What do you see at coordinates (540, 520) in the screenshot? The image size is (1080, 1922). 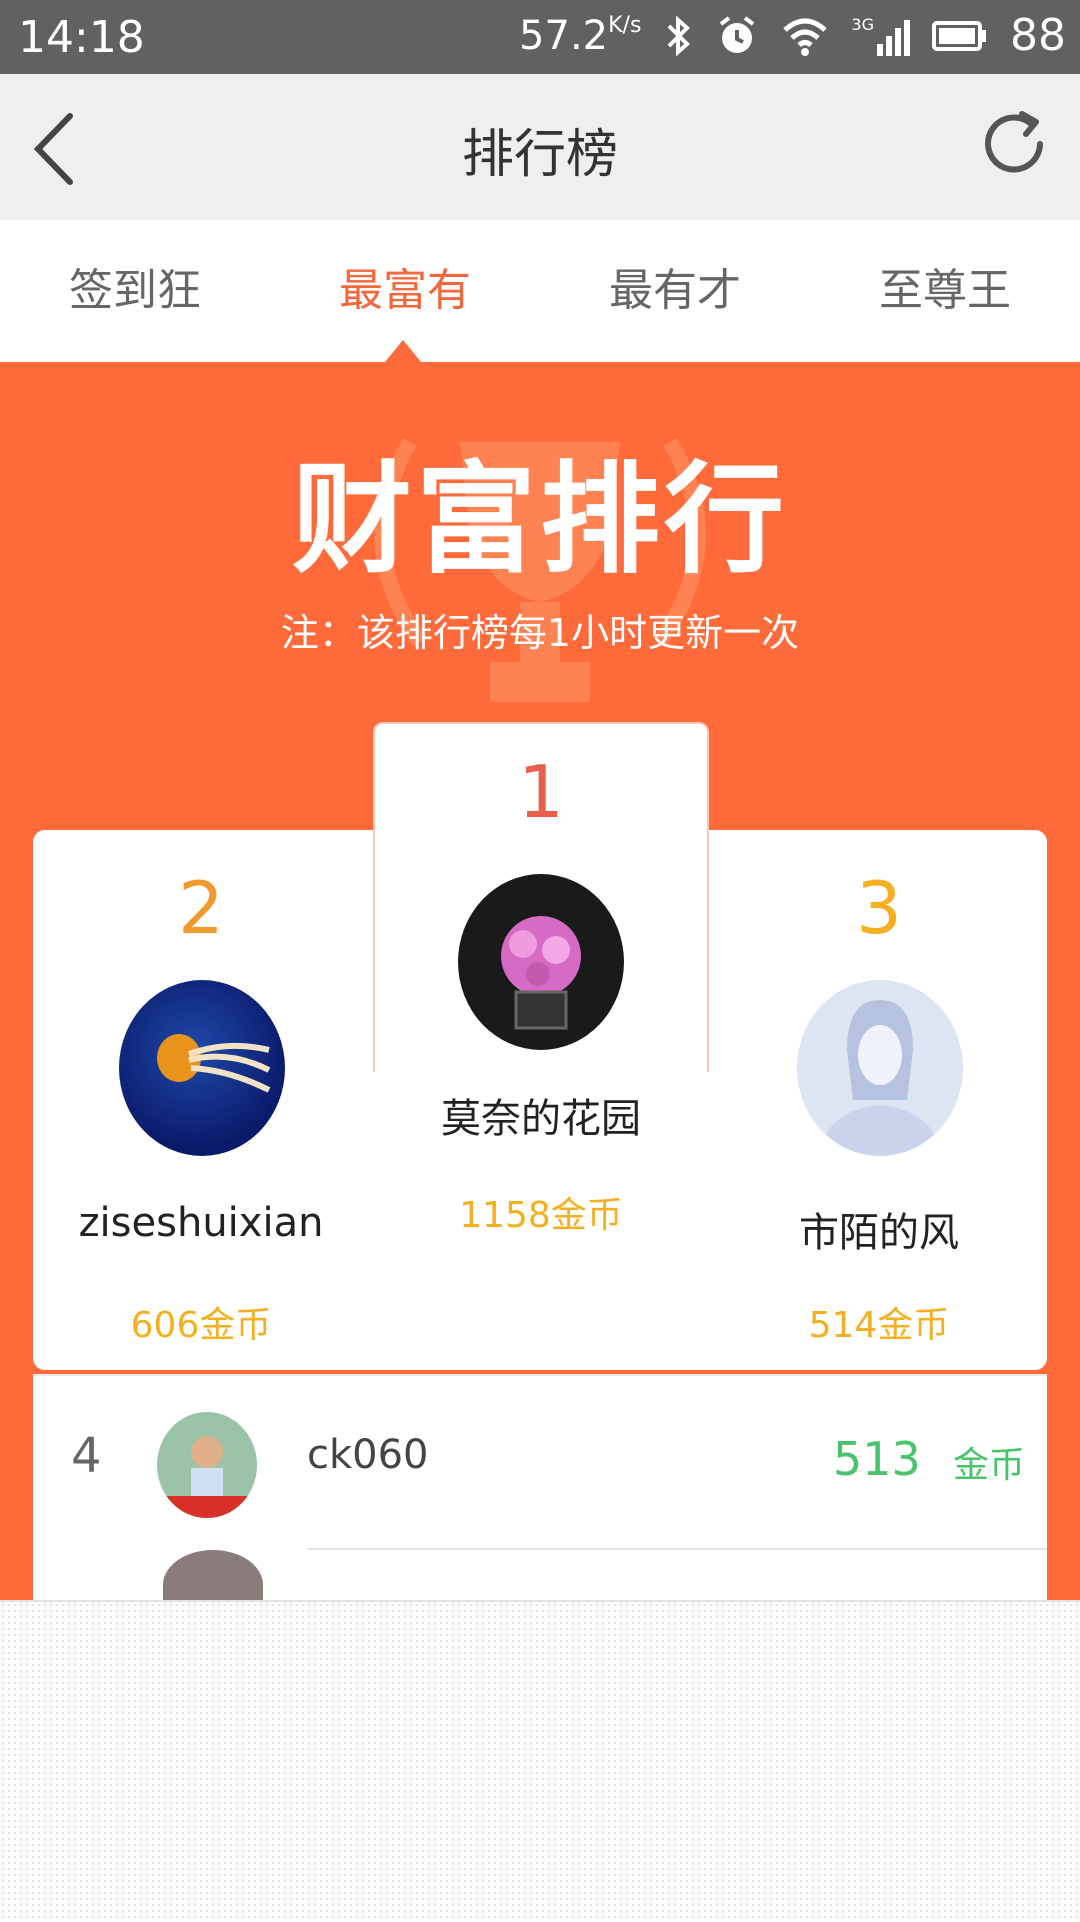 I see `banner-title: 财富排行` at bounding box center [540, 520].